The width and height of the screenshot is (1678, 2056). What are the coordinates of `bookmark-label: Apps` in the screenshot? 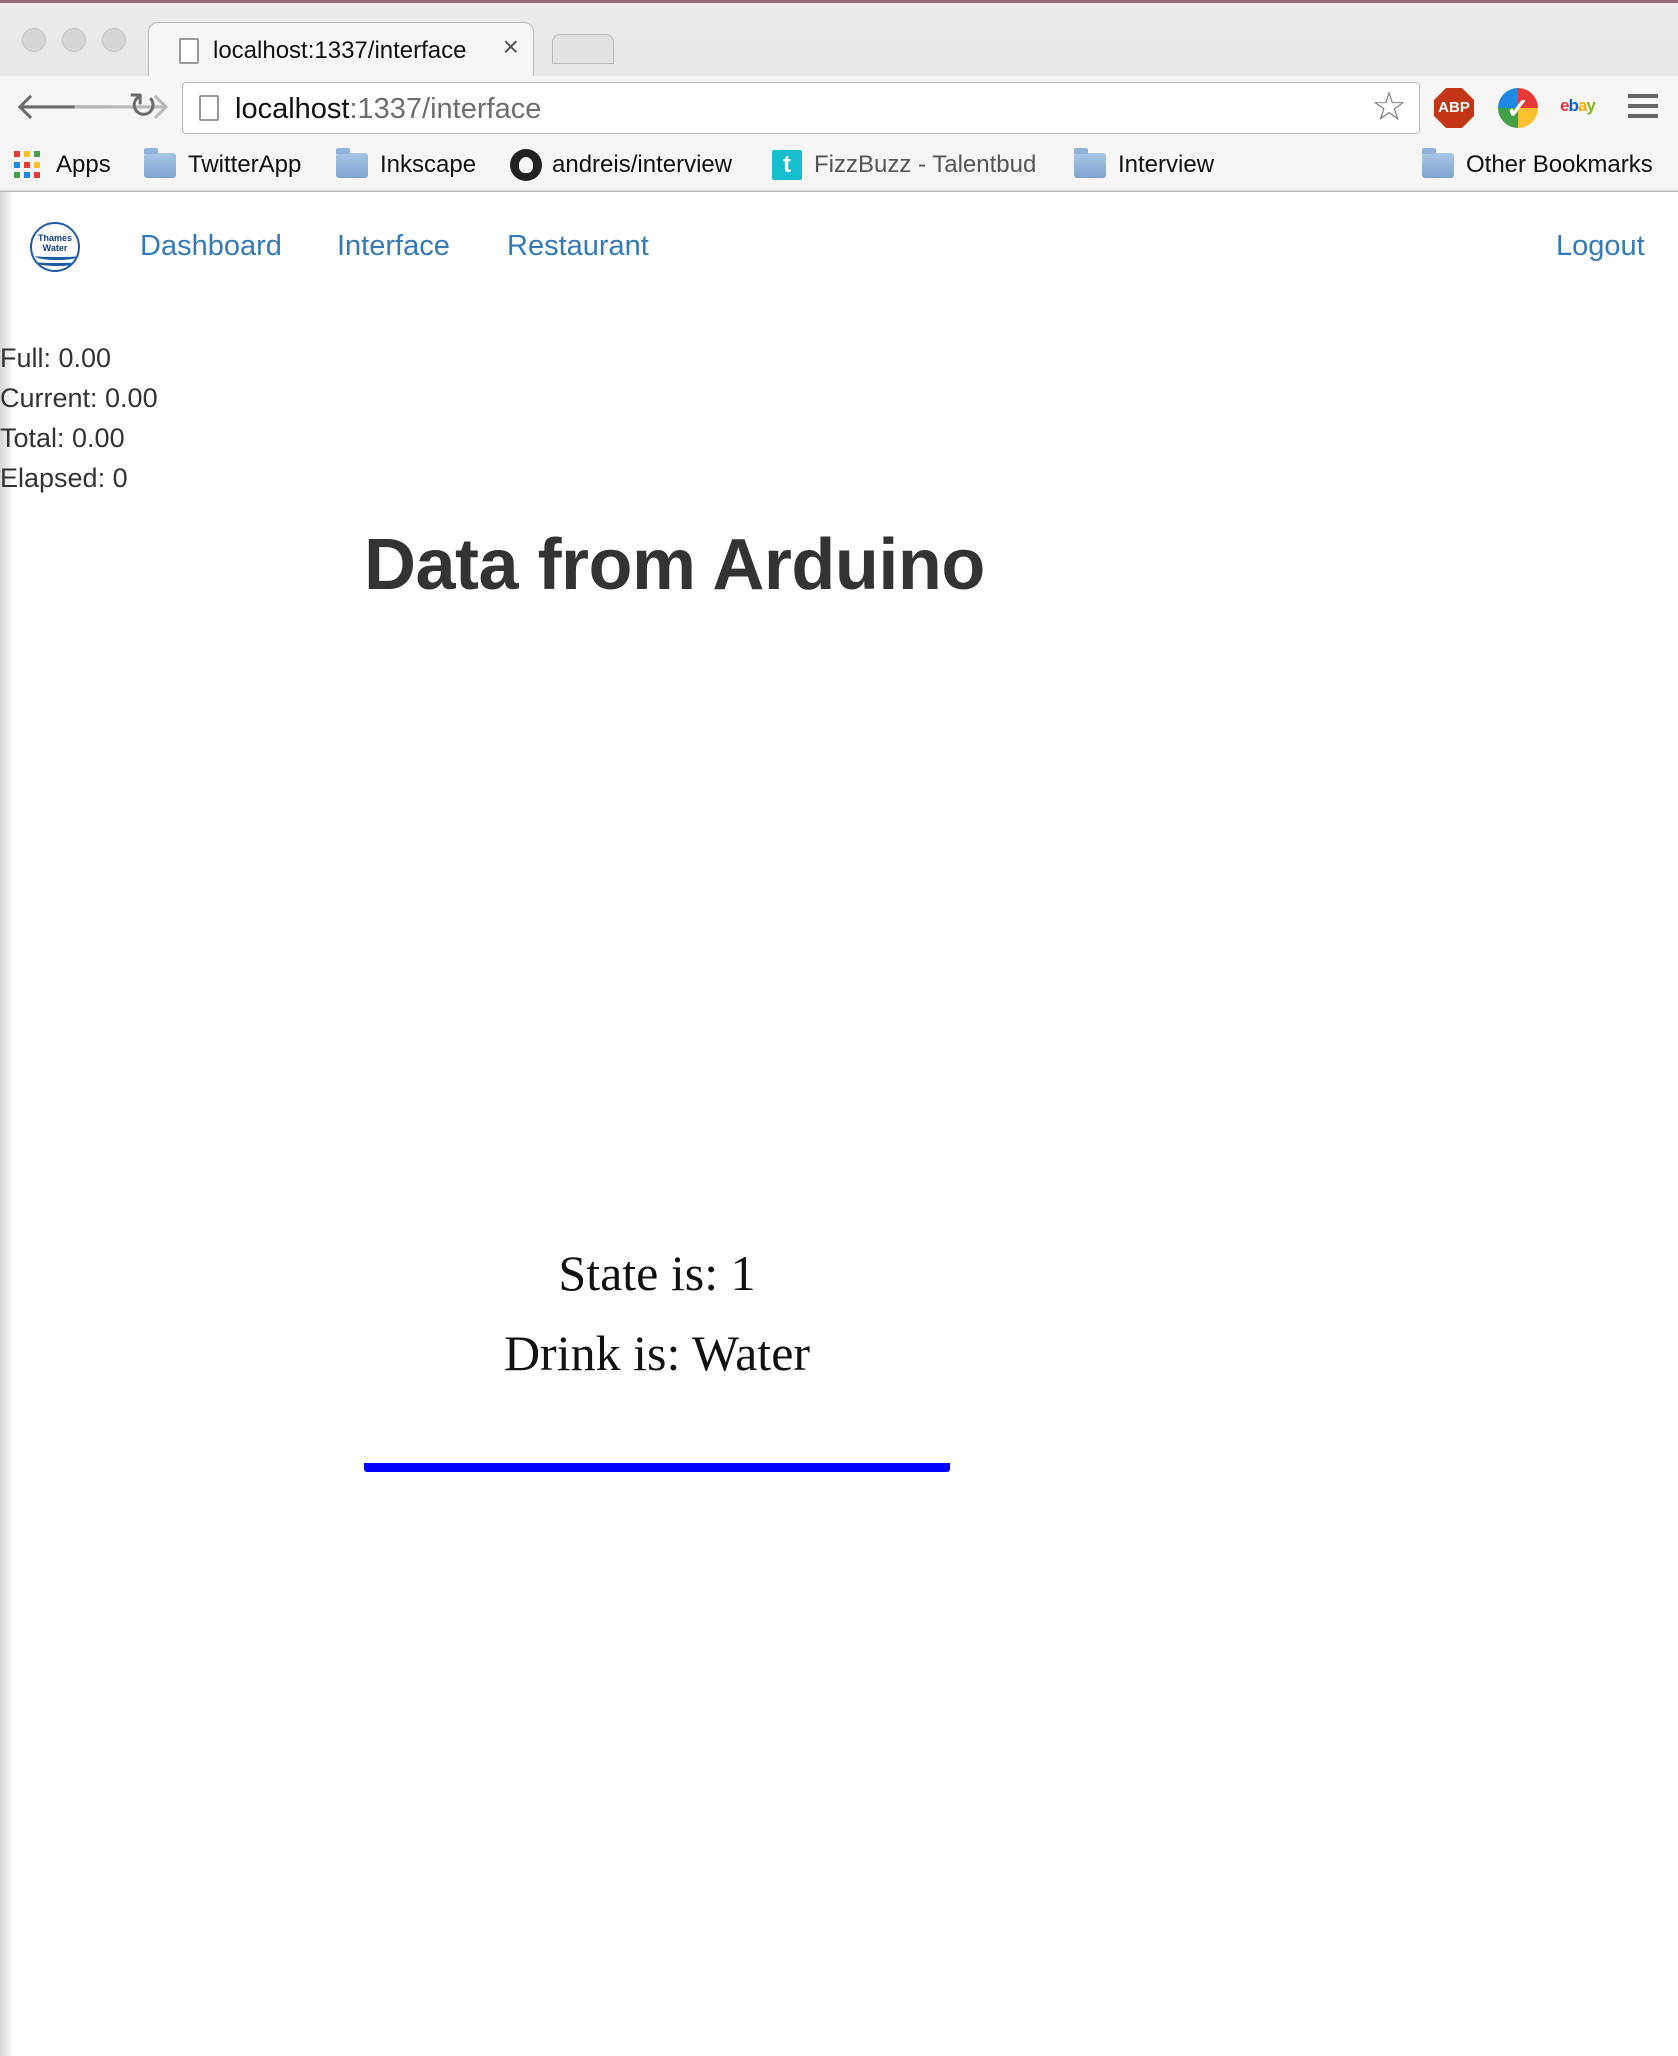 It's located at (83, 164).